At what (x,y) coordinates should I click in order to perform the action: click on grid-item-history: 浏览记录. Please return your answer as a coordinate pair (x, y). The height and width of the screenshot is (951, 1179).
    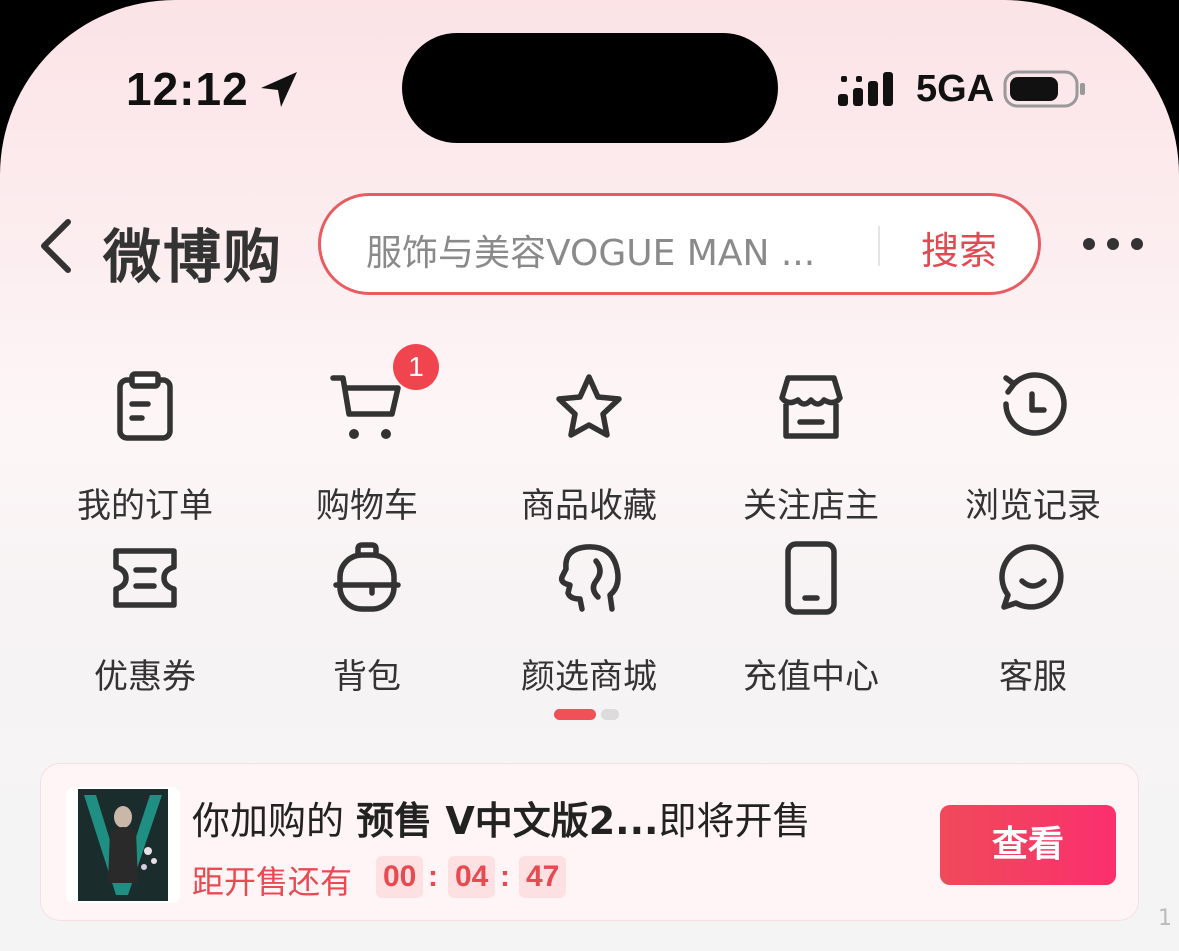
    Looking at the image, I should click on (1033, 448).